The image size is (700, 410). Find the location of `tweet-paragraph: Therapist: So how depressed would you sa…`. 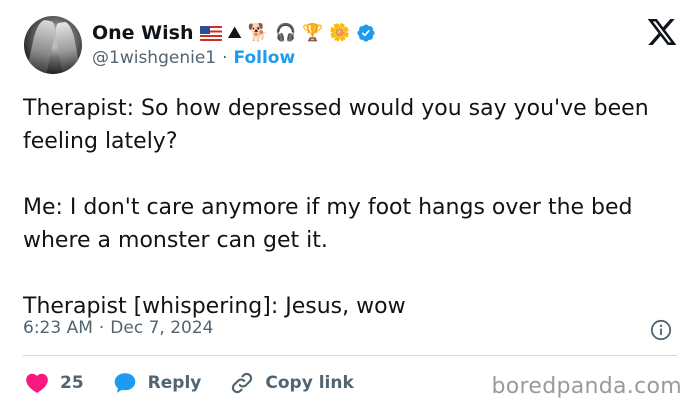

tweet-paragraph: Therapist: So how depressed would you sa… is located at coordinates (336, 125).